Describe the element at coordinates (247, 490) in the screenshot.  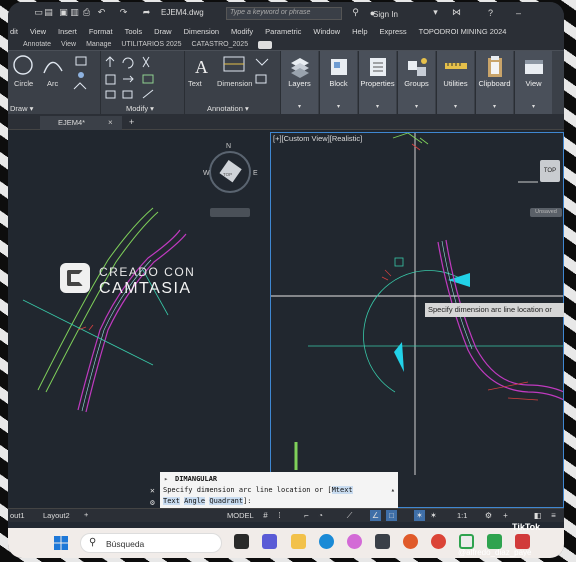
I see `prompt-text: Specify dimension arc line location or [` at that location.